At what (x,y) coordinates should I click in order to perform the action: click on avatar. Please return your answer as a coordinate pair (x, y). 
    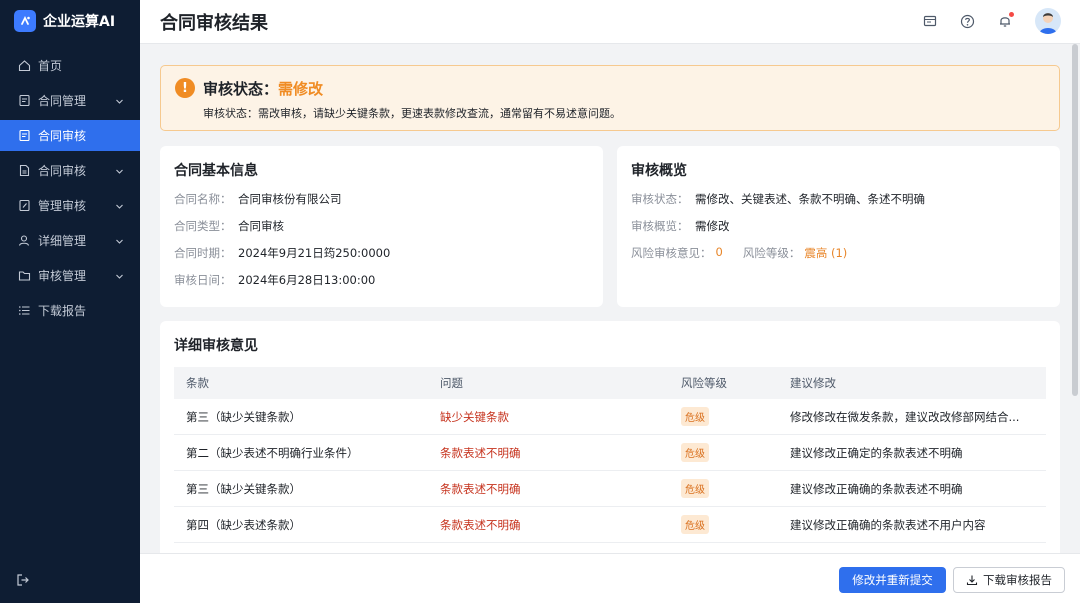
    Looking at the image, I should click on (1048, 21).